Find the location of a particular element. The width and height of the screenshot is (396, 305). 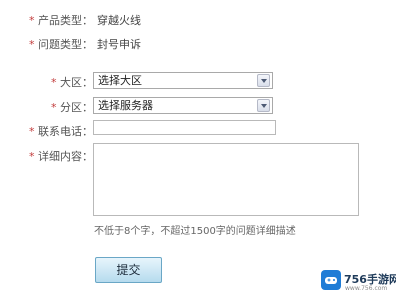

server-select: 选择服务器 is located at coordinates (183, 105).